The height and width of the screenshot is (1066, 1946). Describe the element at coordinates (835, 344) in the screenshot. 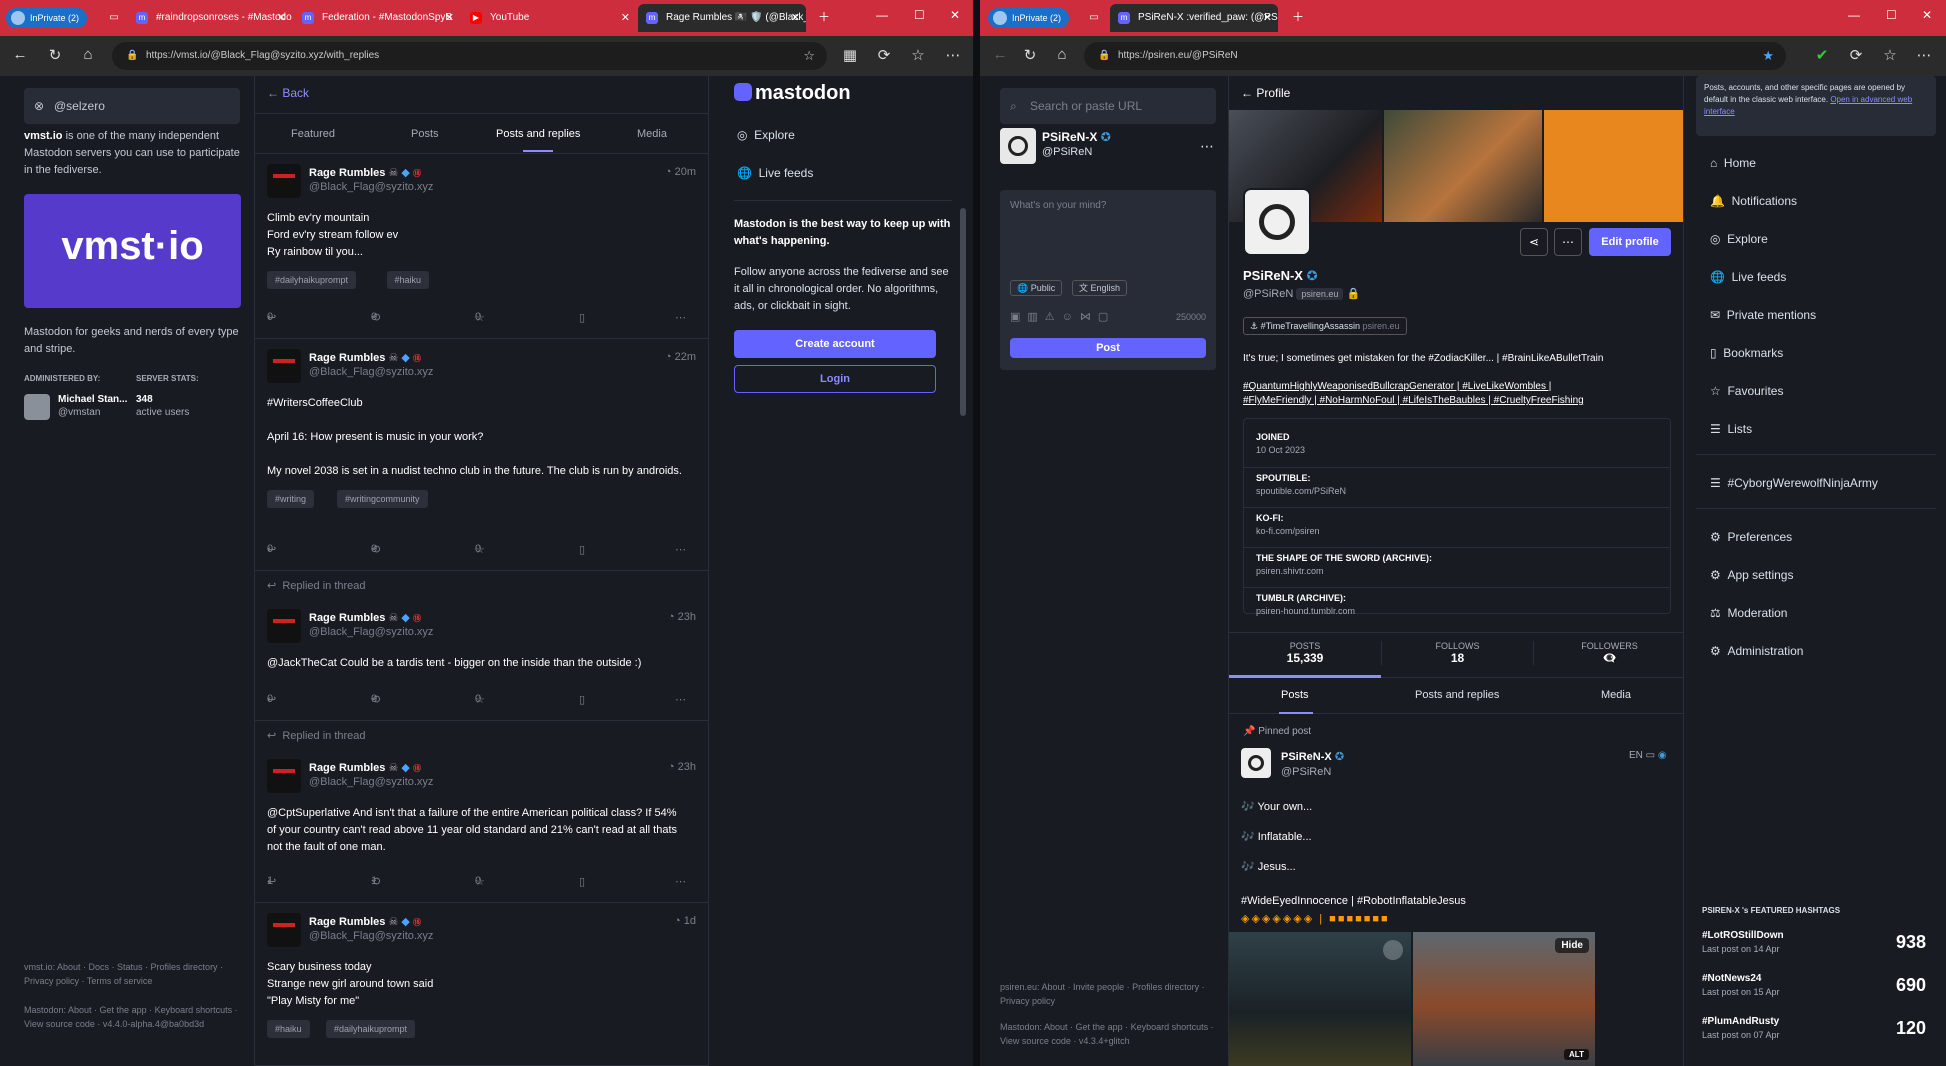

I see `create-account-button: Create account` at that location.